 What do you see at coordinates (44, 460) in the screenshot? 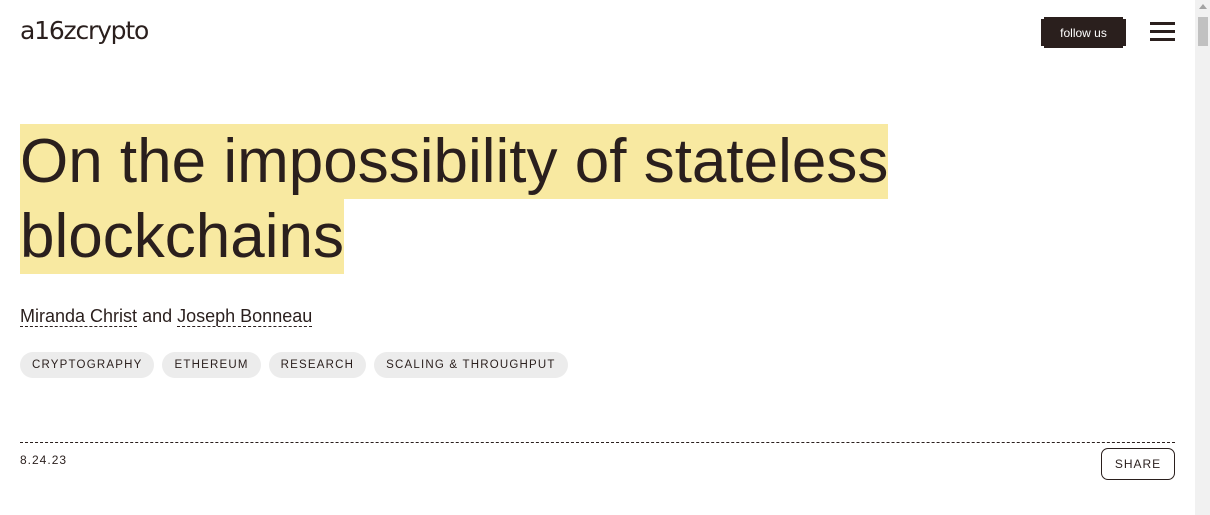
I see `publish-date: 8.24.23` at bounding box center [44, 460].